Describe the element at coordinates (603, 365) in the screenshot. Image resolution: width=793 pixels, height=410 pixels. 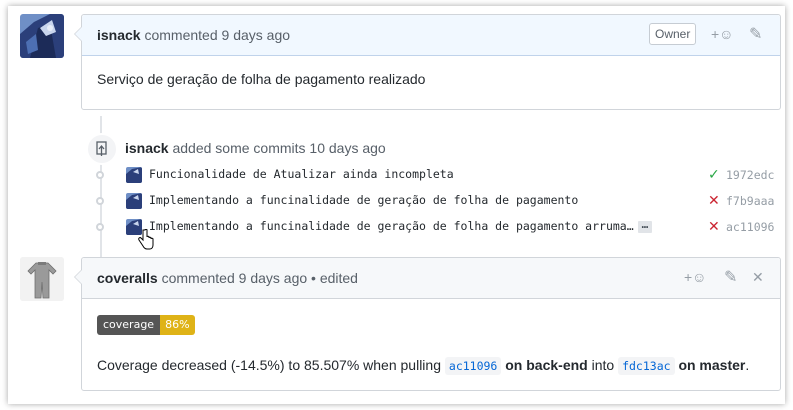
I see `into-text: into` at that location.